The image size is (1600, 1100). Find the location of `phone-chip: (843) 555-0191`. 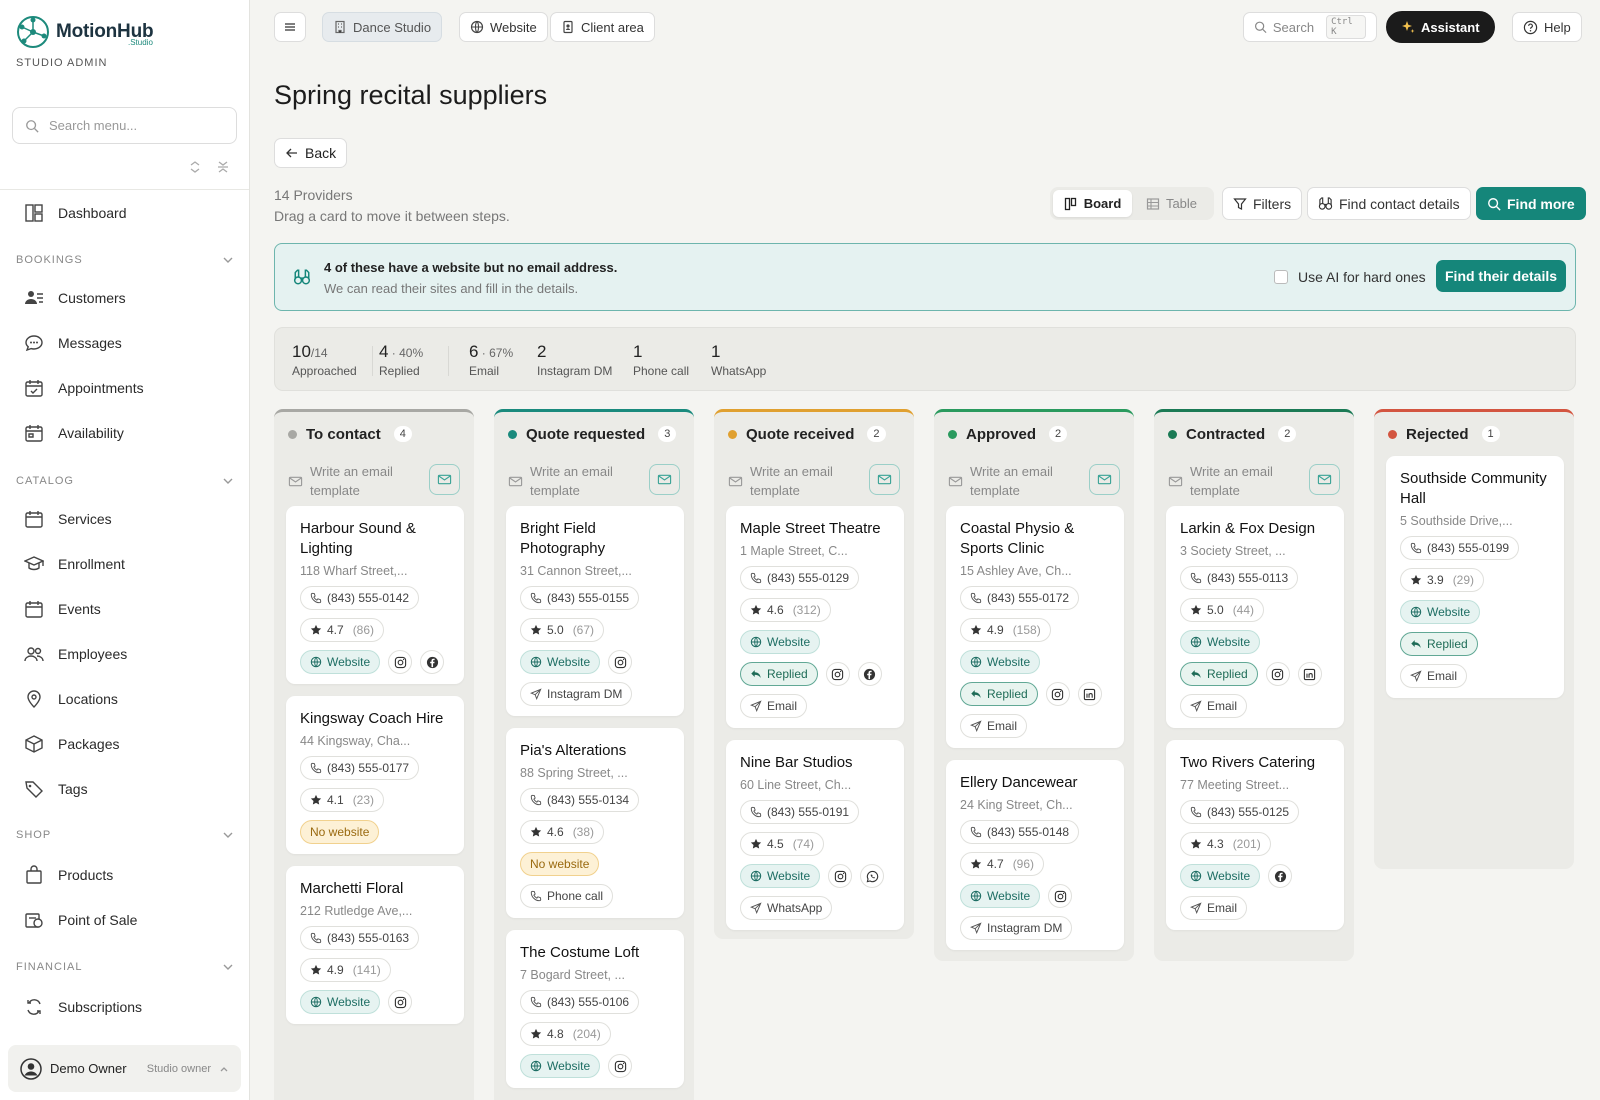

phone-chip: (843) 555-0191 is located at coordinates (800, 812).